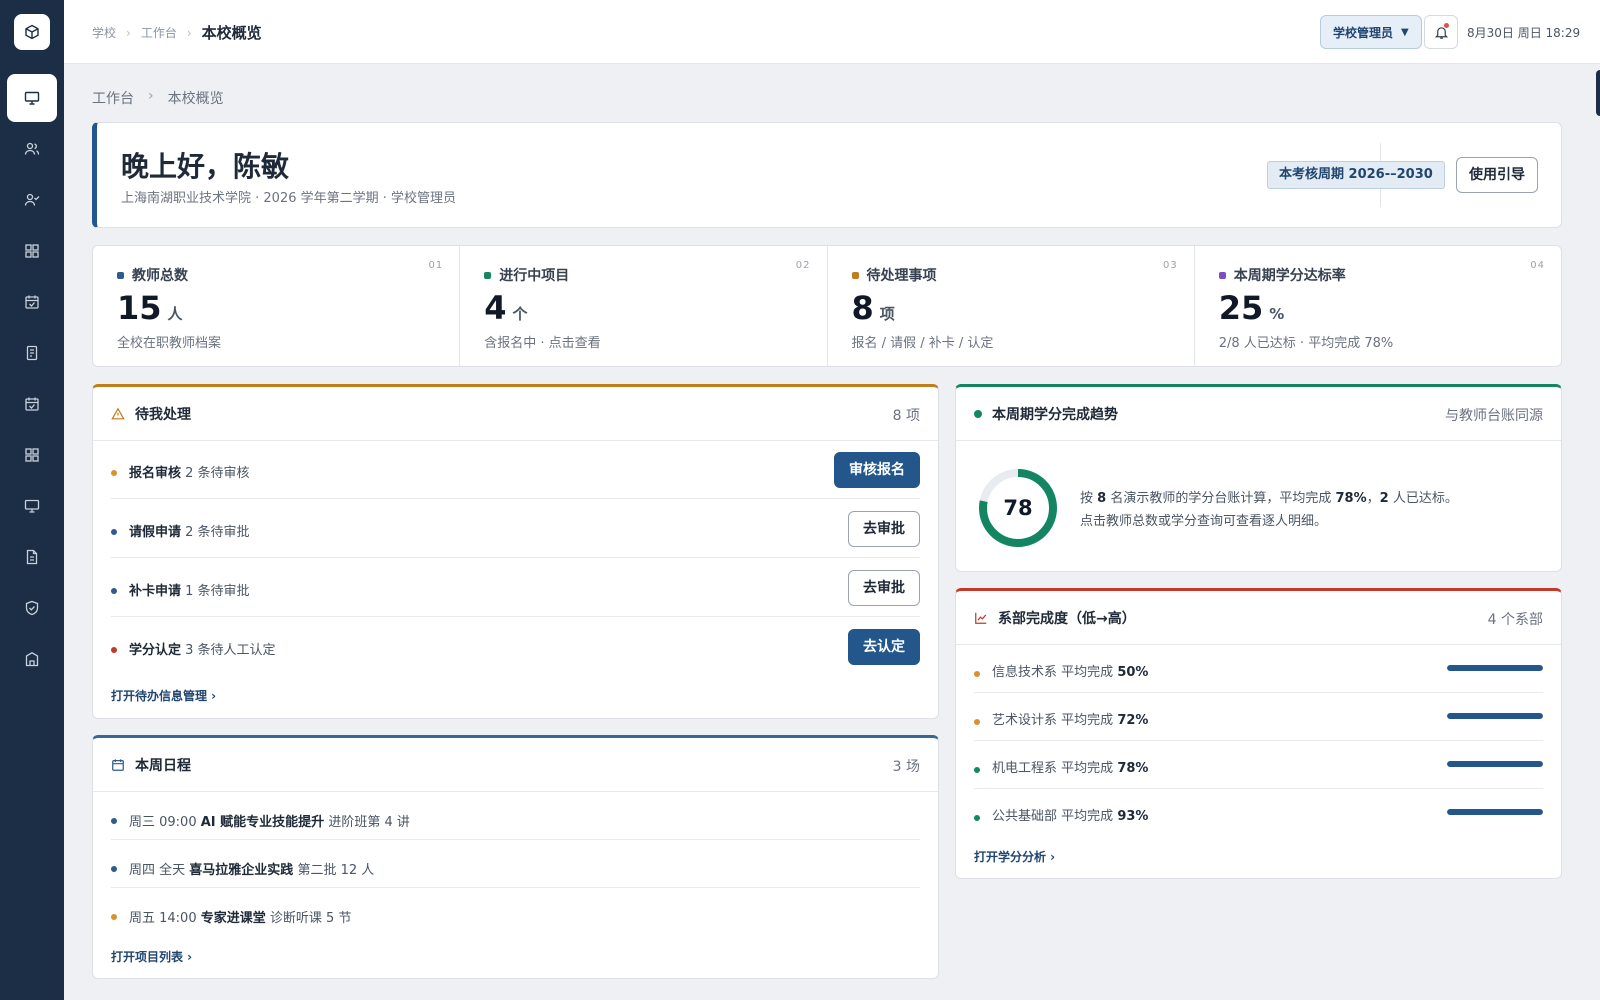 This screenshot has height=1000, width=1600. What do you see at coordinates (1087, 498) in the screenshot?
I see `trend-text-part: 按` at bounding box center [1087, 498].